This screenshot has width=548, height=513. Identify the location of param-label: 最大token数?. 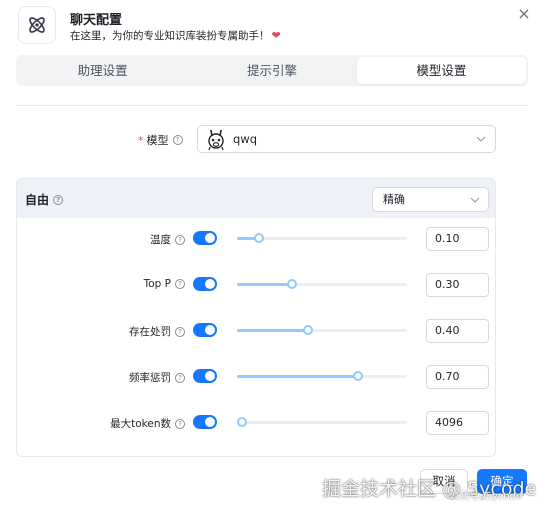
(147, 423).